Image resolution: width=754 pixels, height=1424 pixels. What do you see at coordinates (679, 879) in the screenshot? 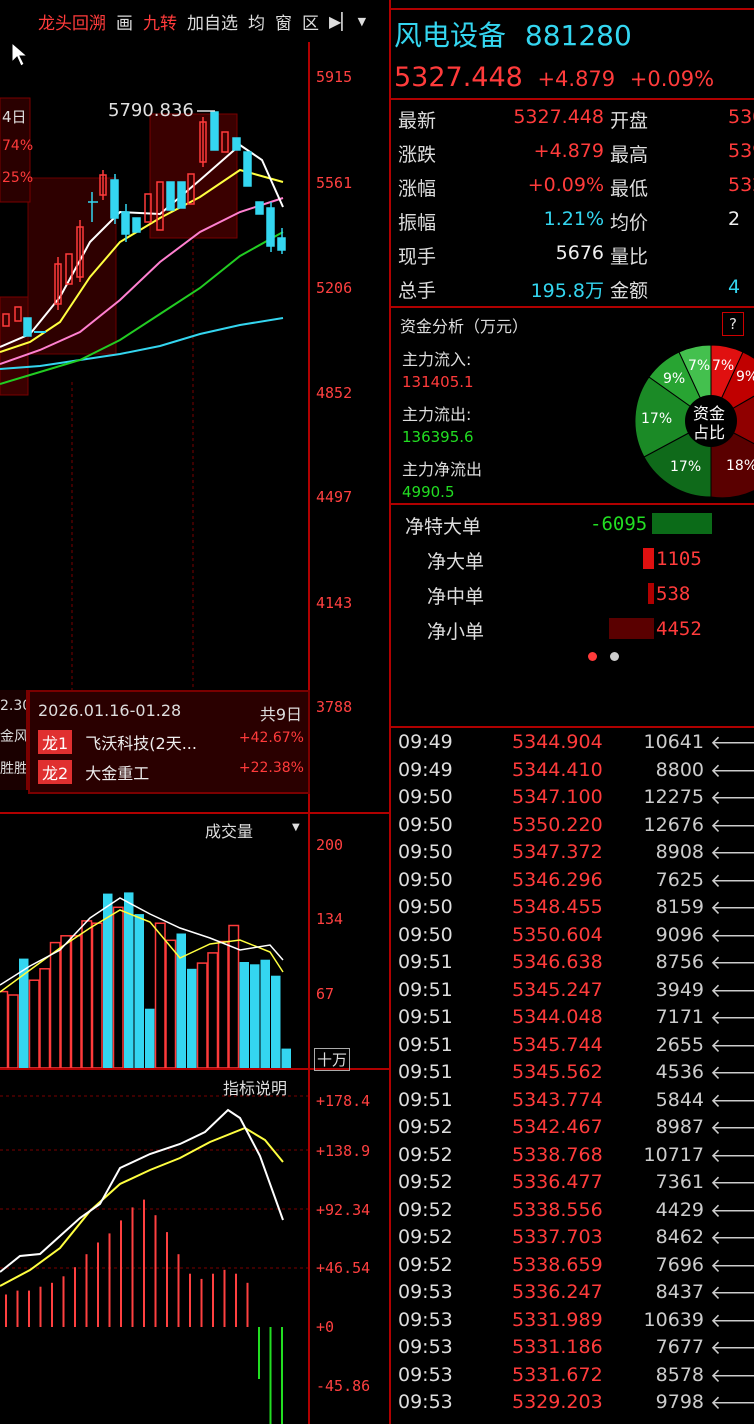
I see `tick-volume: 7625` at bounding box center [679, 879].